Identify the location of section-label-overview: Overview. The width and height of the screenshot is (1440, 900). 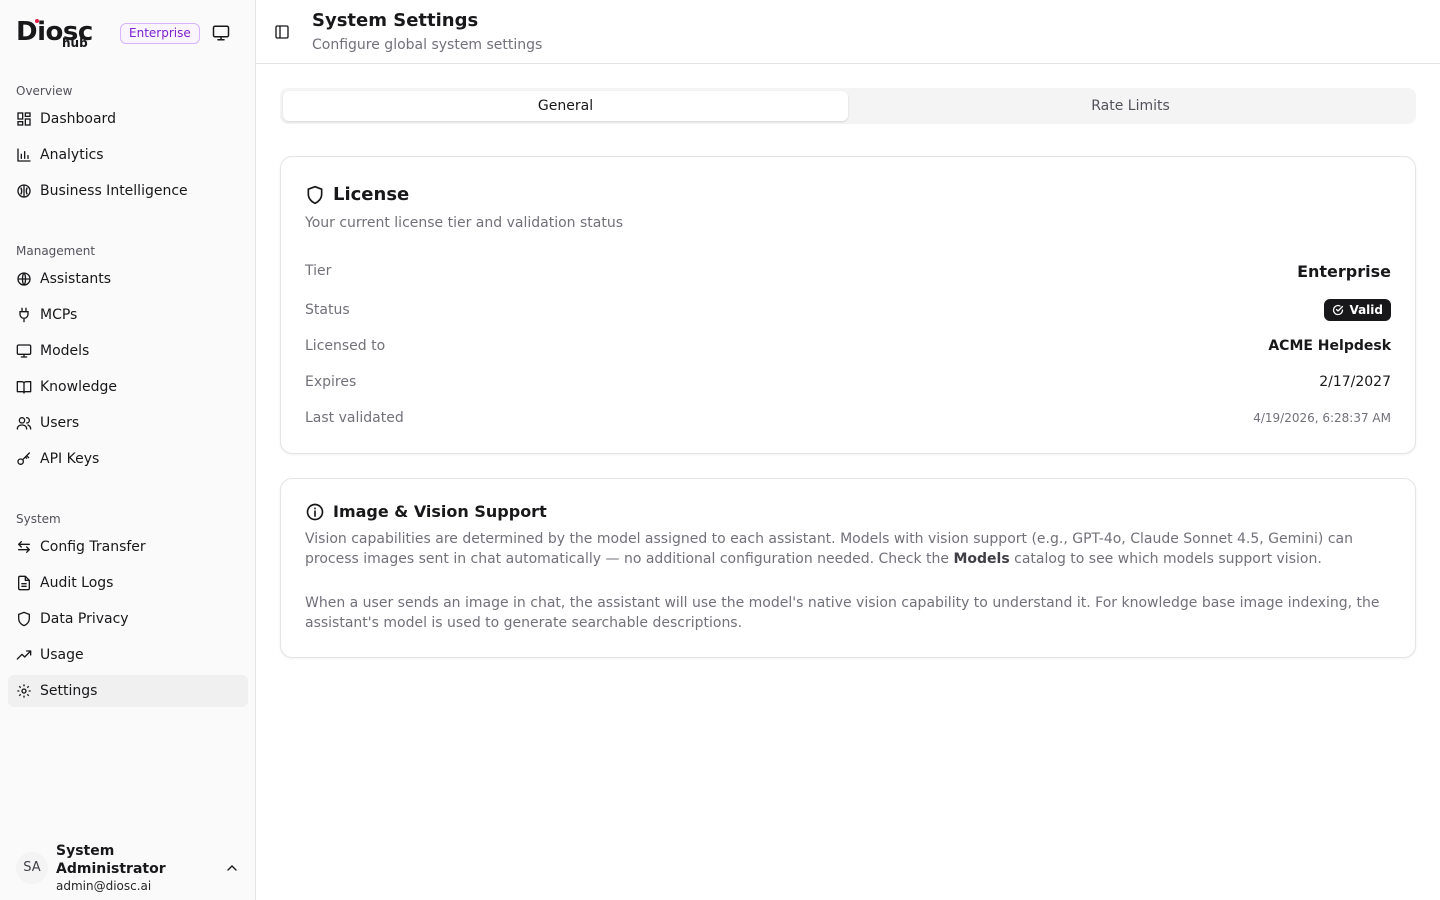
(44, 91).